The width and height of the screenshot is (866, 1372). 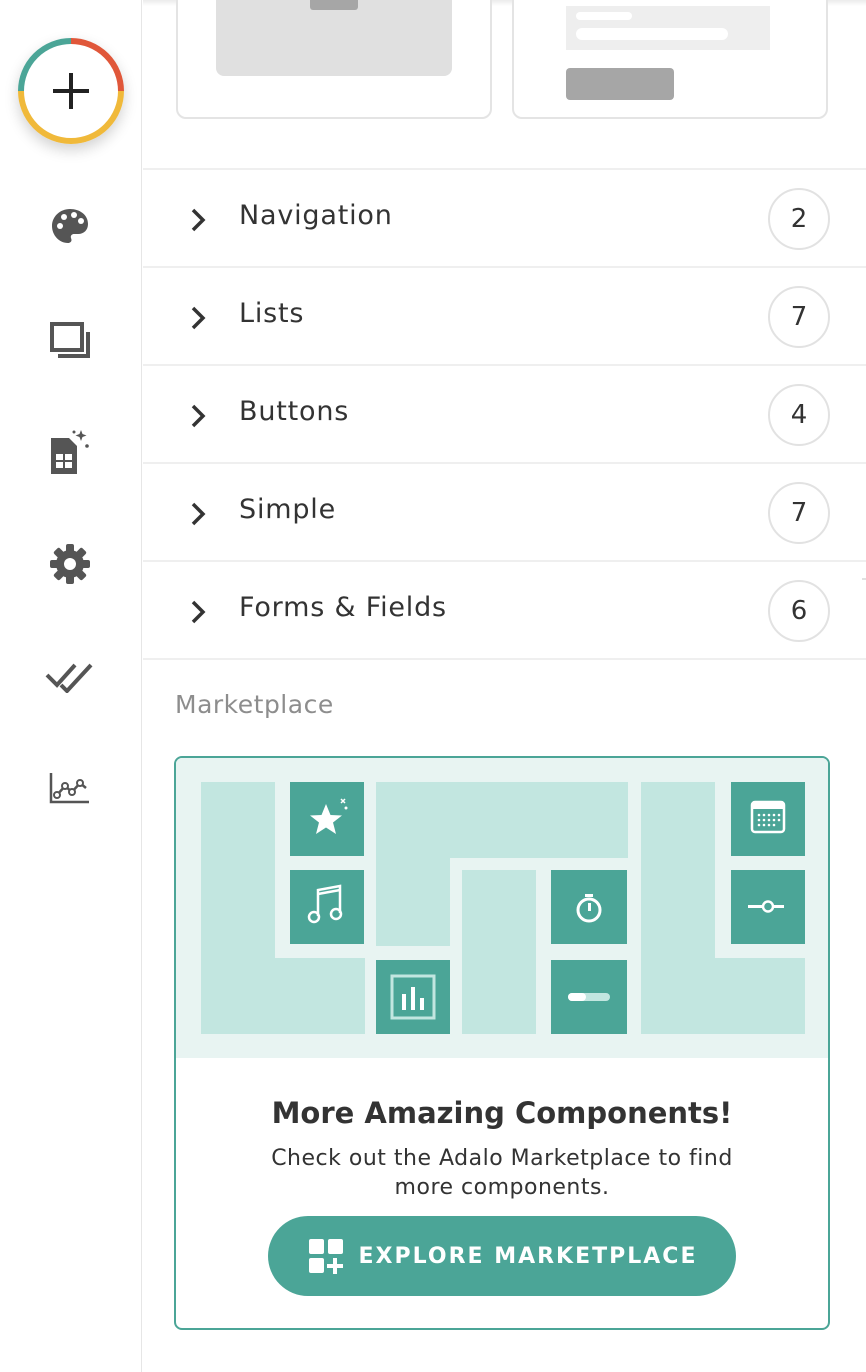 I want to click on branding-button, so click(x=70, y=226).